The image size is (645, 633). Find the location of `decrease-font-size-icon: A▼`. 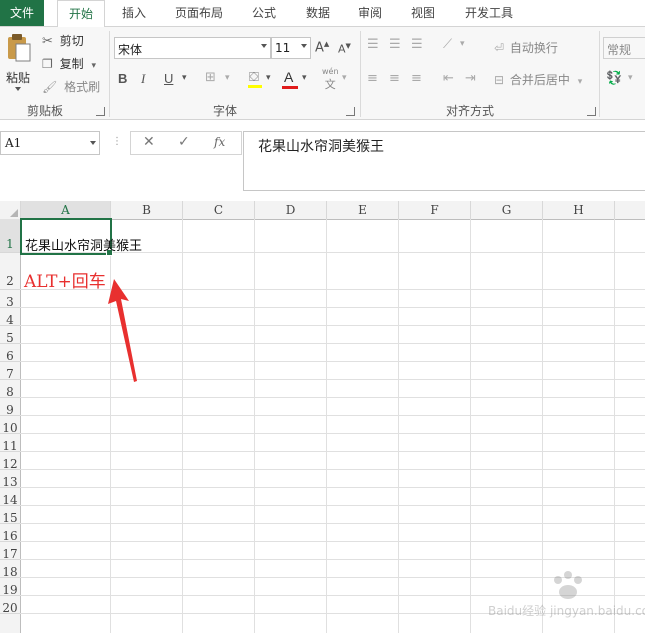

decrease-font-size-icon: A▼ is located at coordinates (344, 49).